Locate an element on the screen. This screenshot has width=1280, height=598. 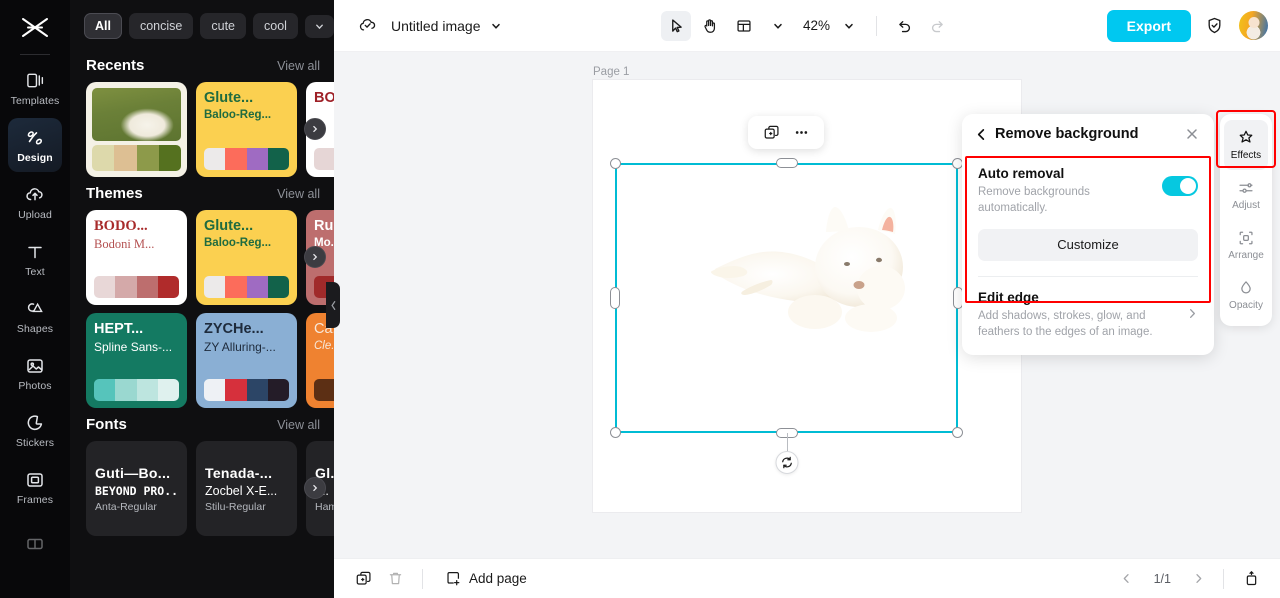
delete-page-button is located at coordinates (395, 579).